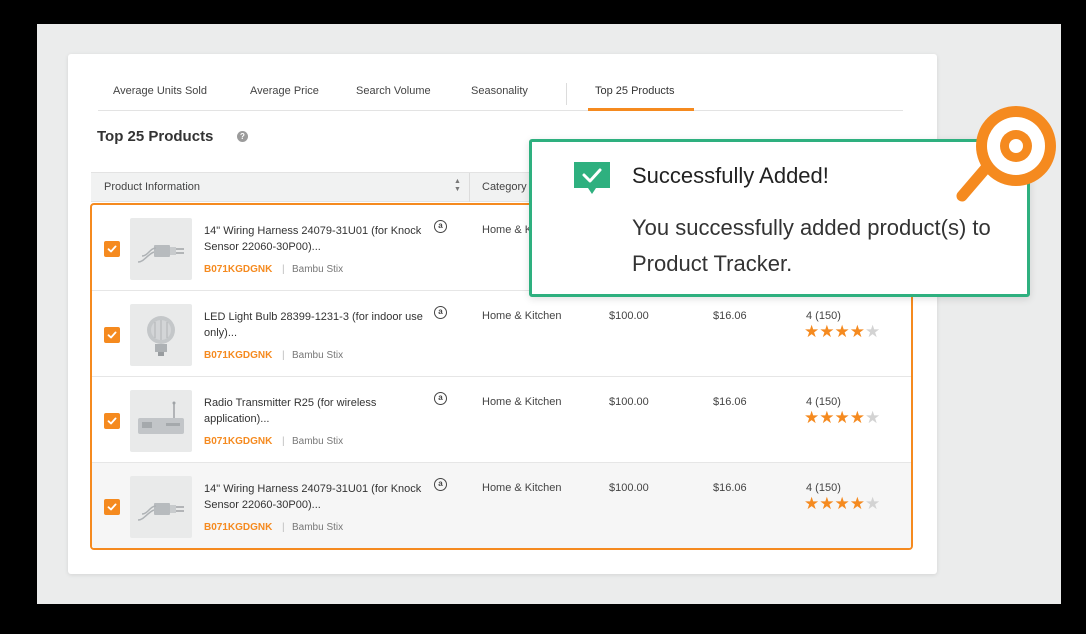 The height and width of the screenshot is (634, 1086). What do you see at coordinates (641, 109) in the screenshot?
I see `active-tab-indicator` at bounding box center [641, 109].